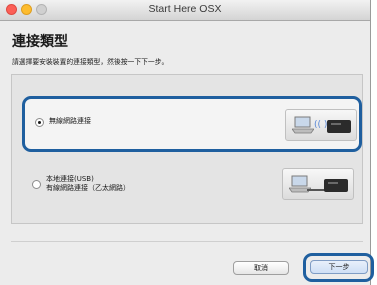 Image resolution: width=377 pixels, height=285 pixels. I want to click on option-wireless-line: 無線網路連接, so click(70, 121).